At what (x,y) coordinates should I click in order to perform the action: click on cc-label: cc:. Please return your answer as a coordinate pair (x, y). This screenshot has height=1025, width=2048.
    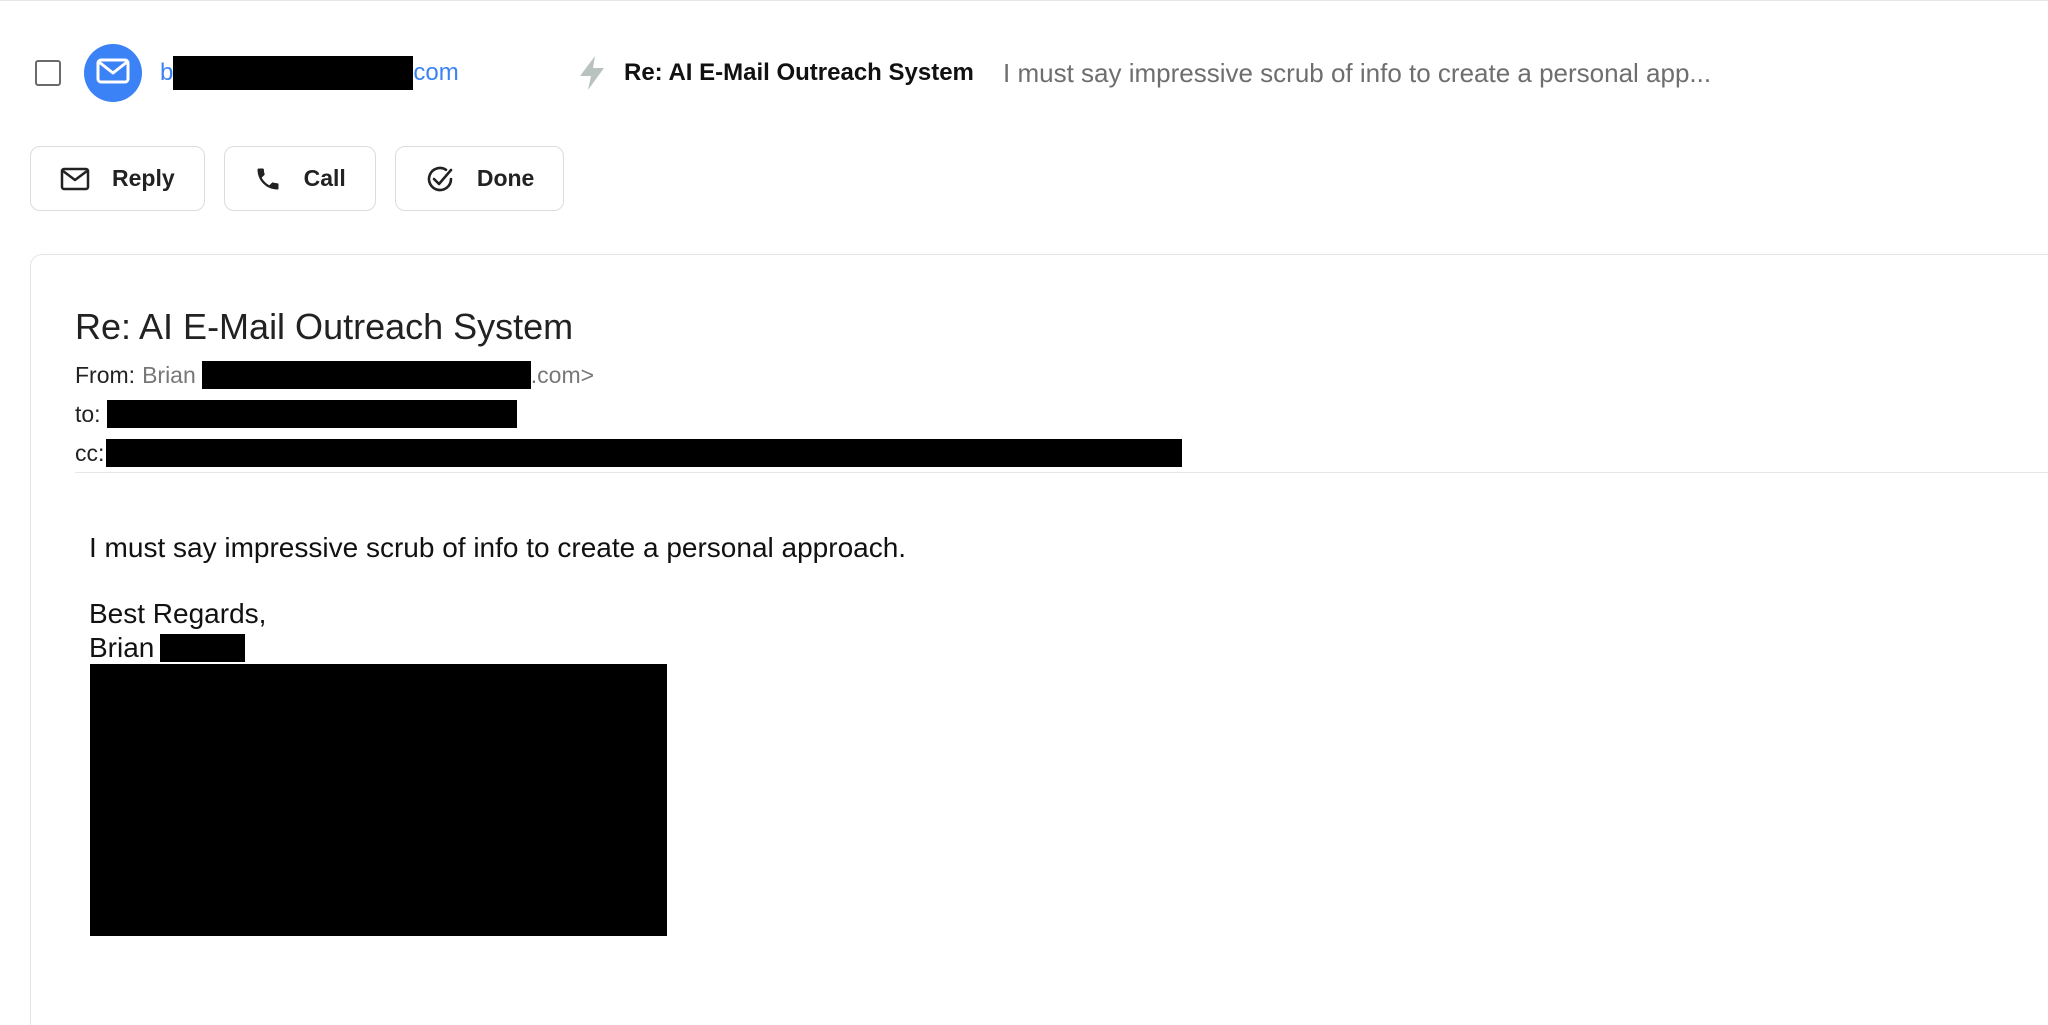
    Looking at the image, I should click on (90, 453).